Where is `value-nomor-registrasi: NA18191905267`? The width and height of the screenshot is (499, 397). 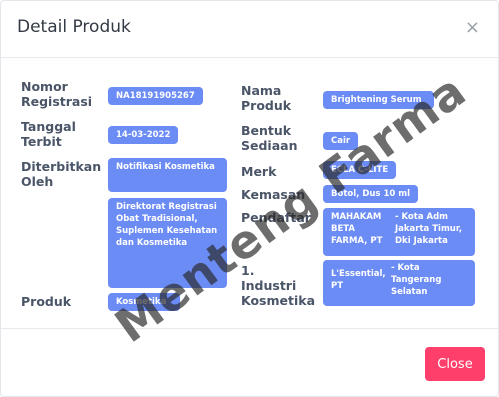
value-nomor-registrasi: NA18191905267 is located at coordinates (155, 96).